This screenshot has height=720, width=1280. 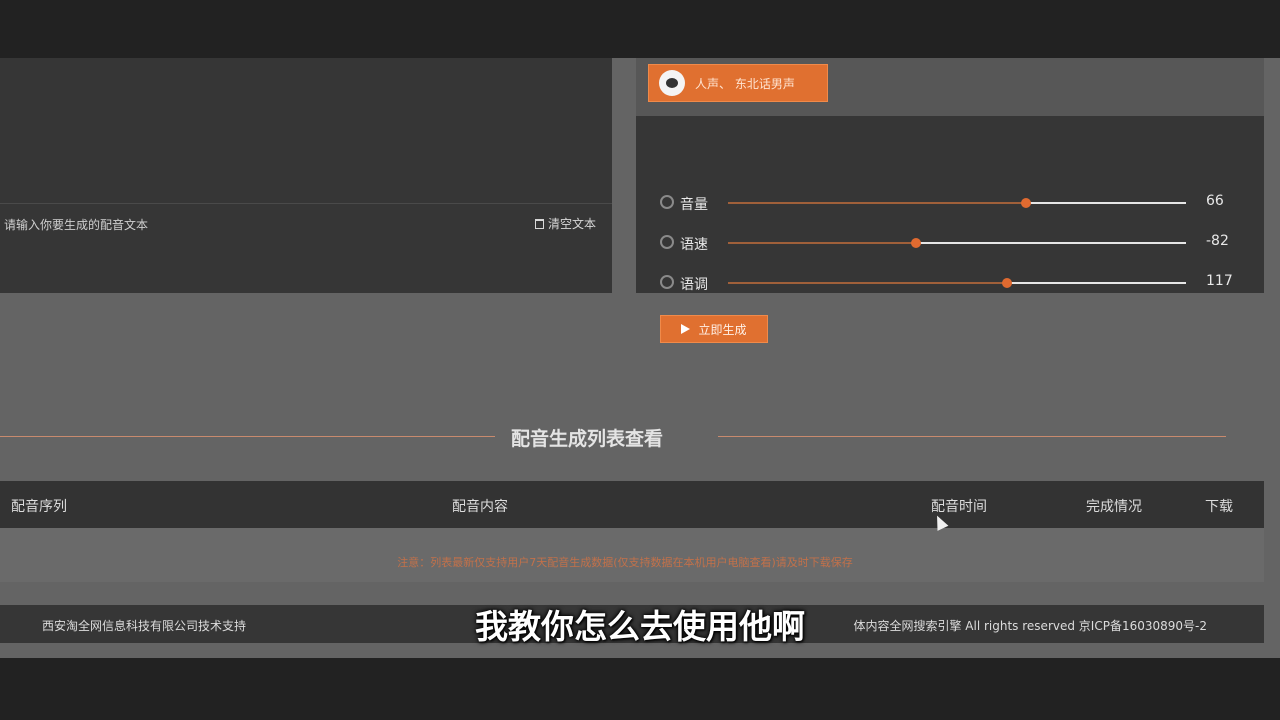 I want to click on tone-label: 语调, so click(x=694, y=285).